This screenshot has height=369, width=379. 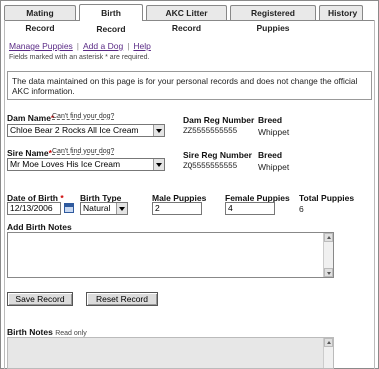 I want to click on sire-reg-number-value: ZQ5555555555, so click(x=210, y=166).